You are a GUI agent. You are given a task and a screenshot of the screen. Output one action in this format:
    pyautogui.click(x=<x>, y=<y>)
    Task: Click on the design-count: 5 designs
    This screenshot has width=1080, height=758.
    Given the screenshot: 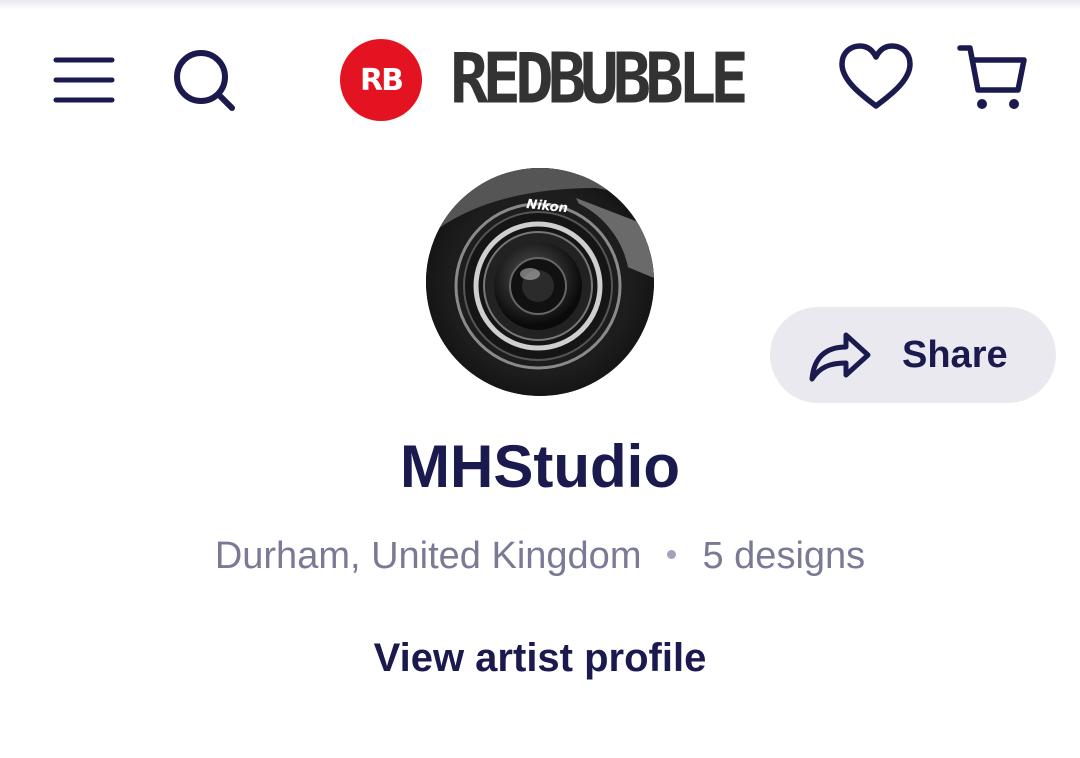 What is the action you would take?
    pyautogui.click(x=784, y=556)
    